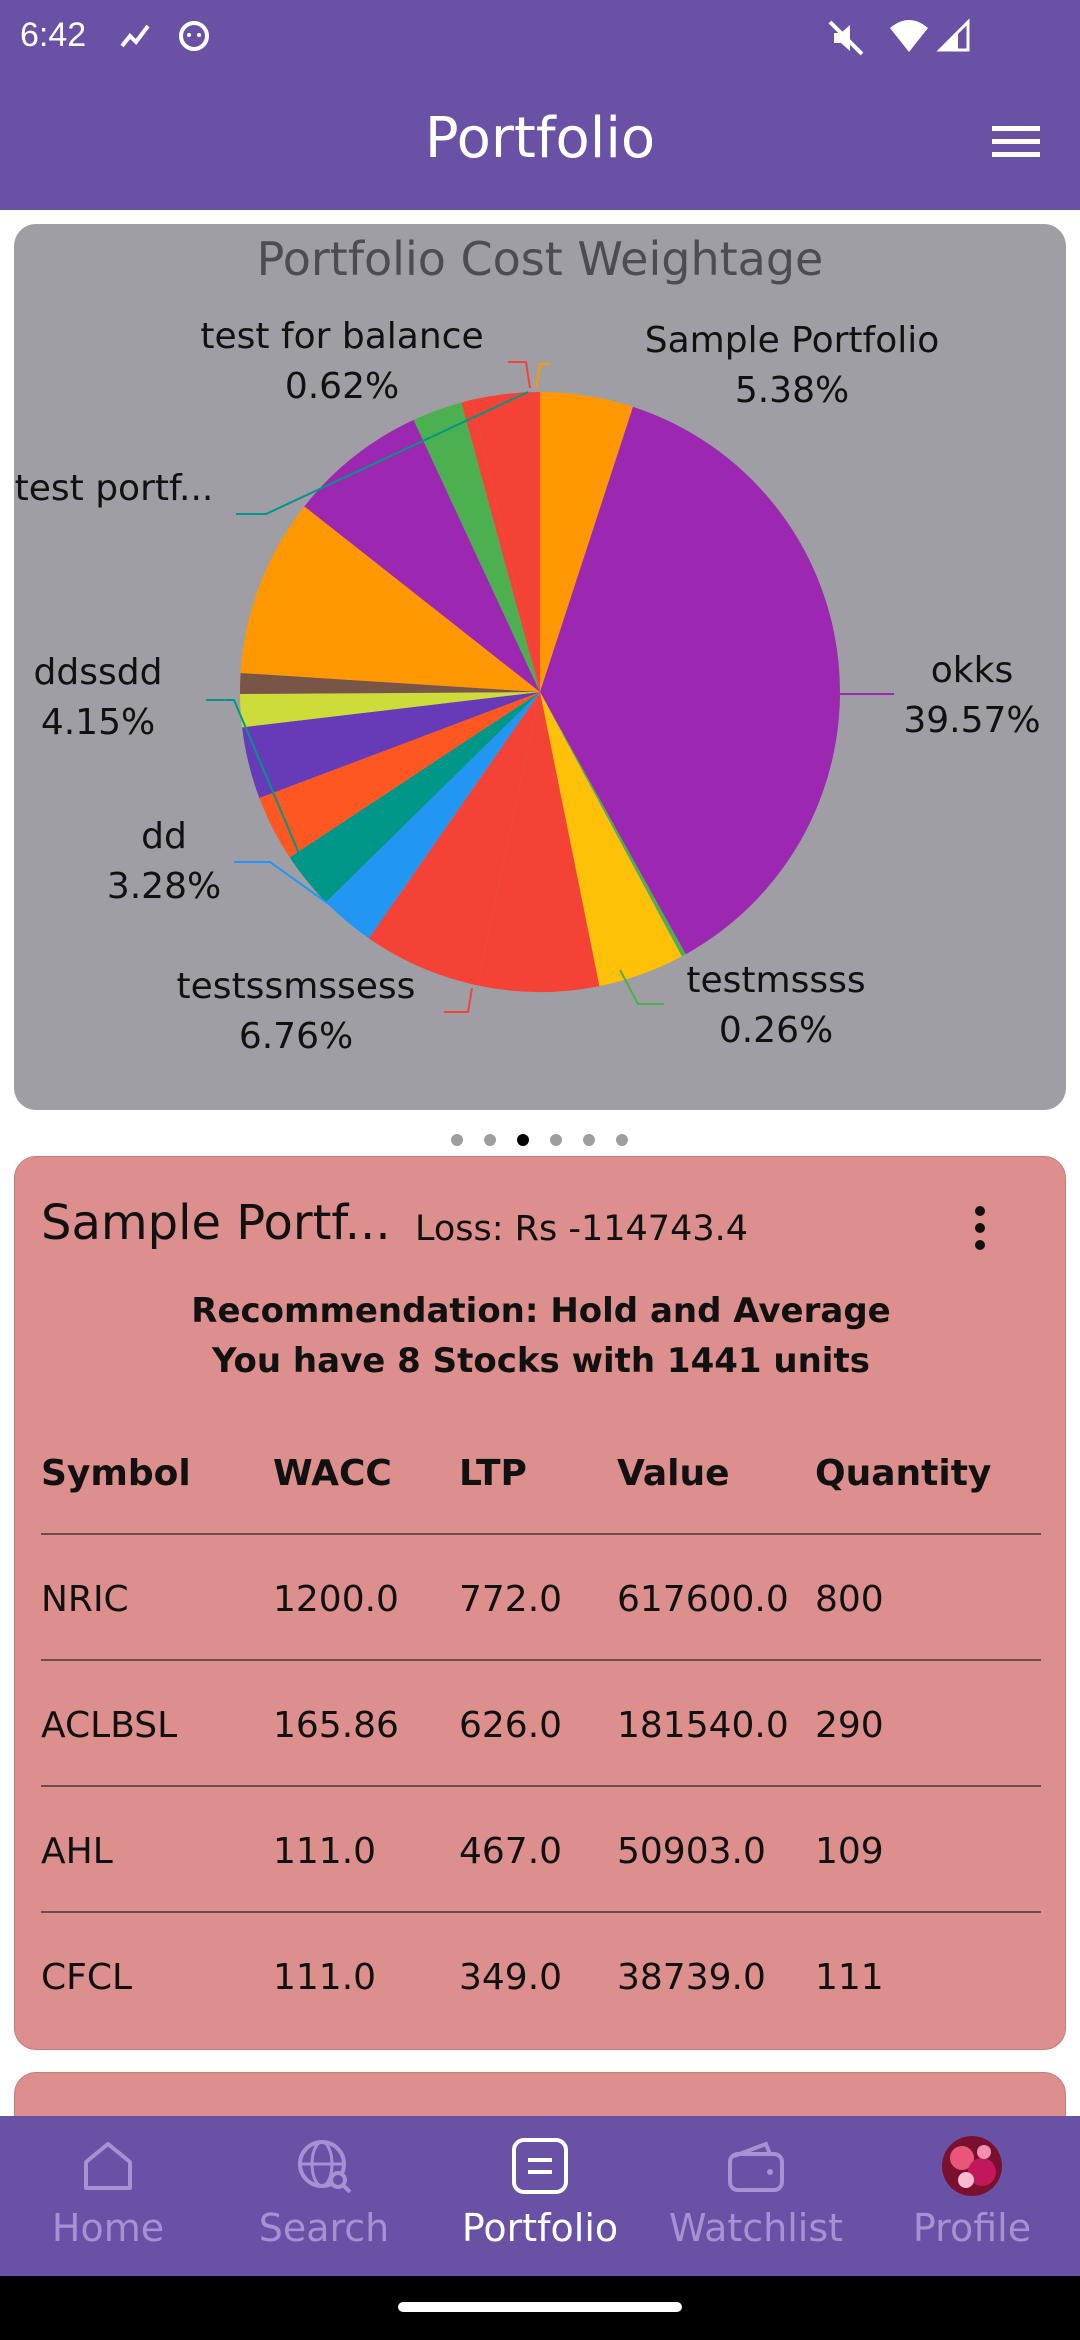 Image resolution: width=1080 pixels, height=2340 pixels. Describe the element at coordinates (1016, 142) in the screenshot. I see `hamburger-menu-icon` at that location.